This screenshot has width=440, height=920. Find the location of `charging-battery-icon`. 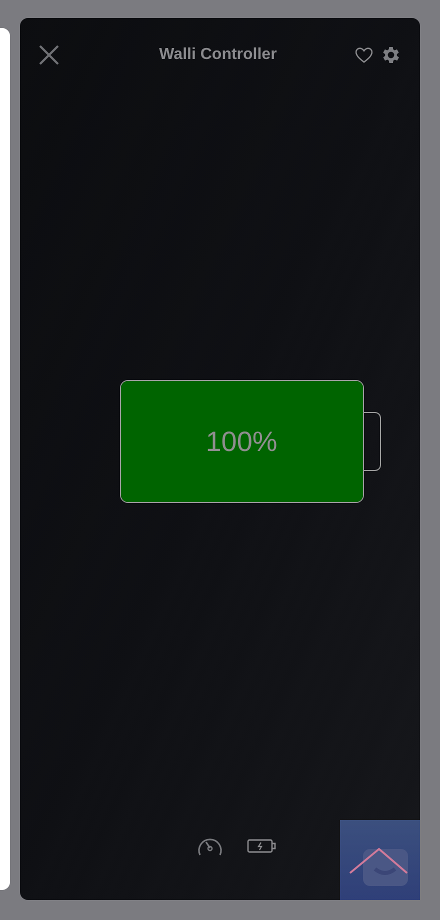

charging-battery-icon is located at coordinates (262, 846).